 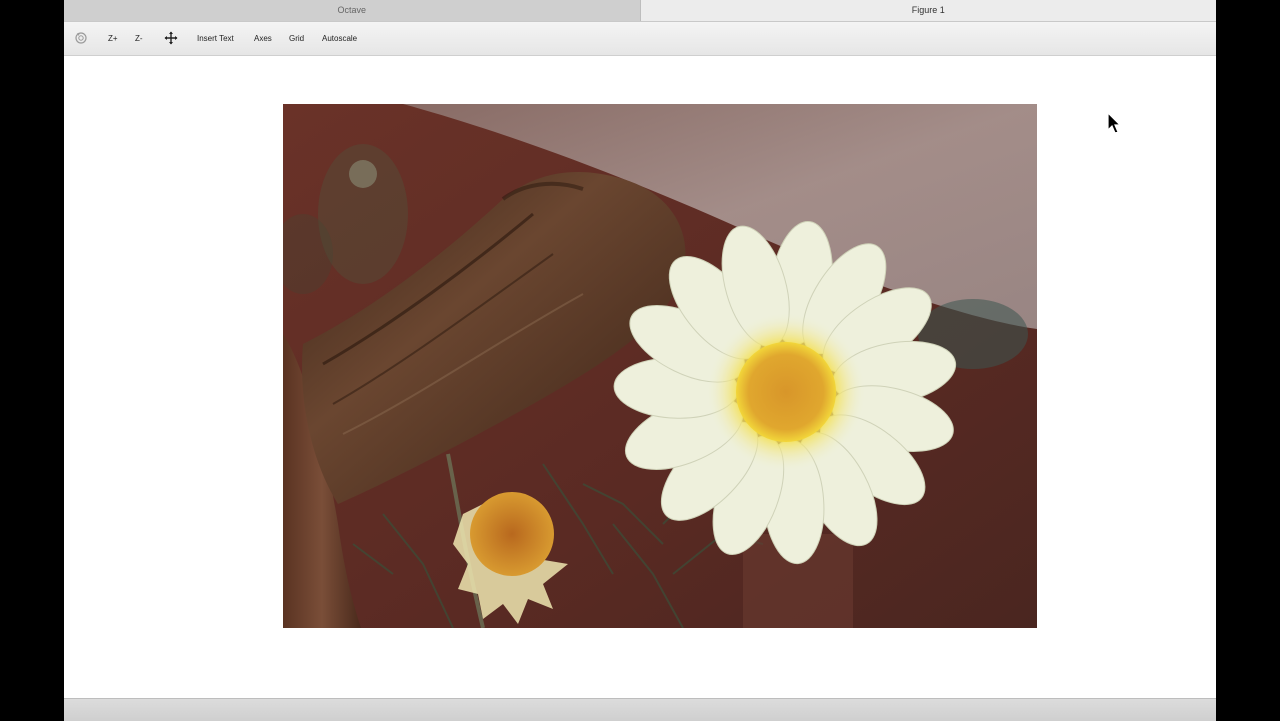 I want to click on tab-figure-1: Figure 1, so click(x=928, y=10).